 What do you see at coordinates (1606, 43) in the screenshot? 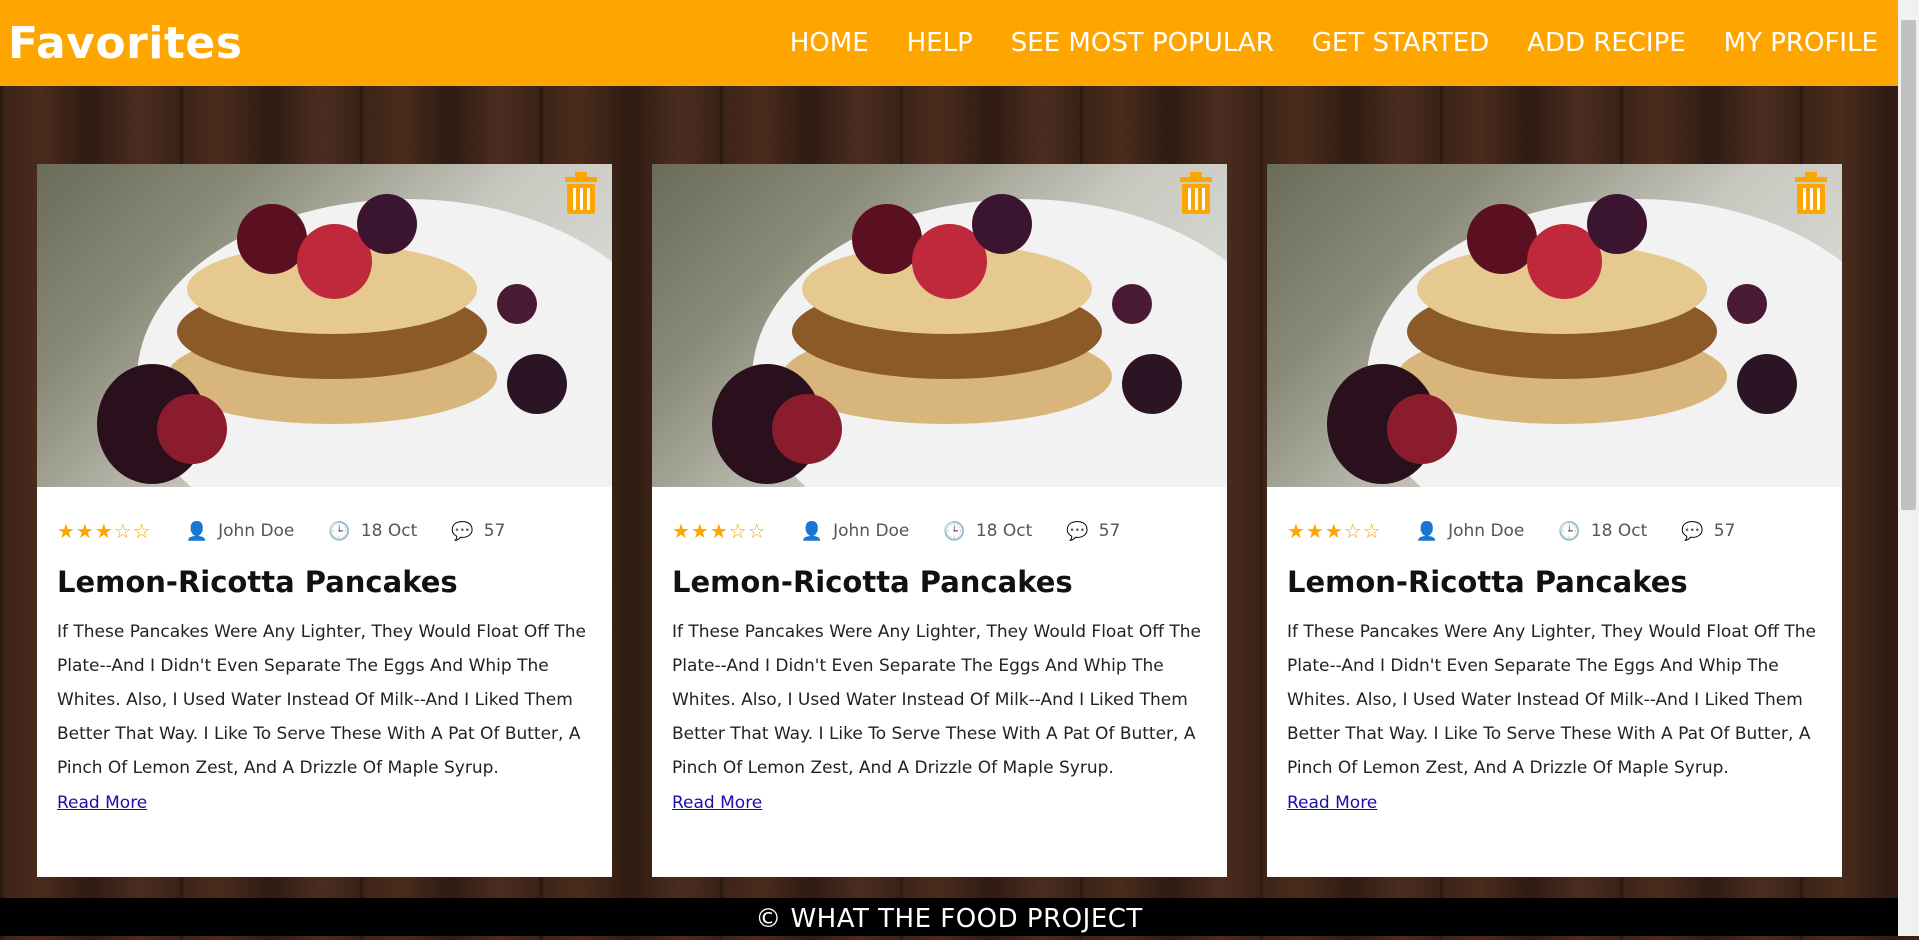
I see `nav-add-recipe: ADD RECIPE` at bounding box center [1606, 43].